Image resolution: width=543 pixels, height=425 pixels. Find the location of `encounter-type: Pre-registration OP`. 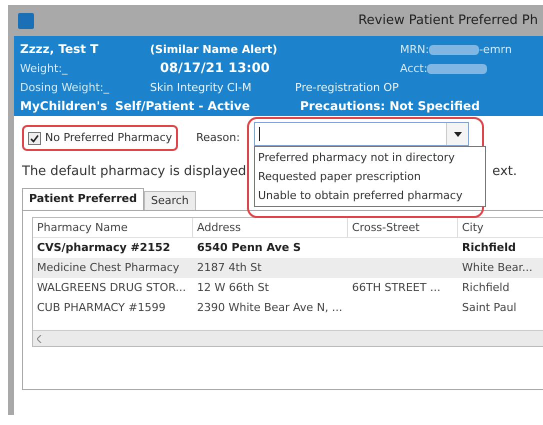

encounter-type: Pre-registration OP is located at coordinates (347, 88).